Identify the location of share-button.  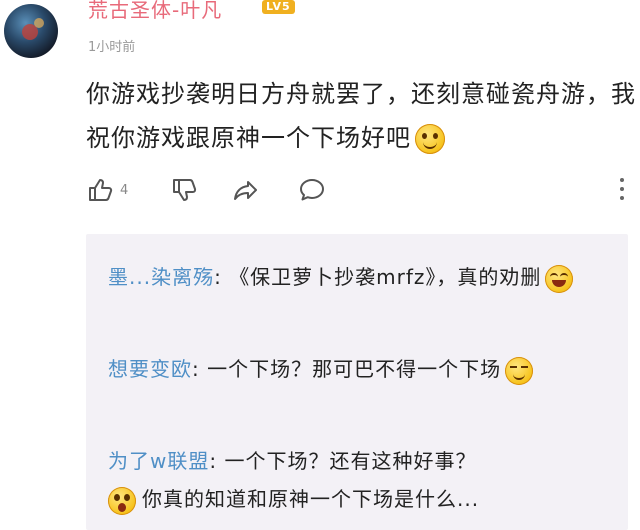
(246, 190).